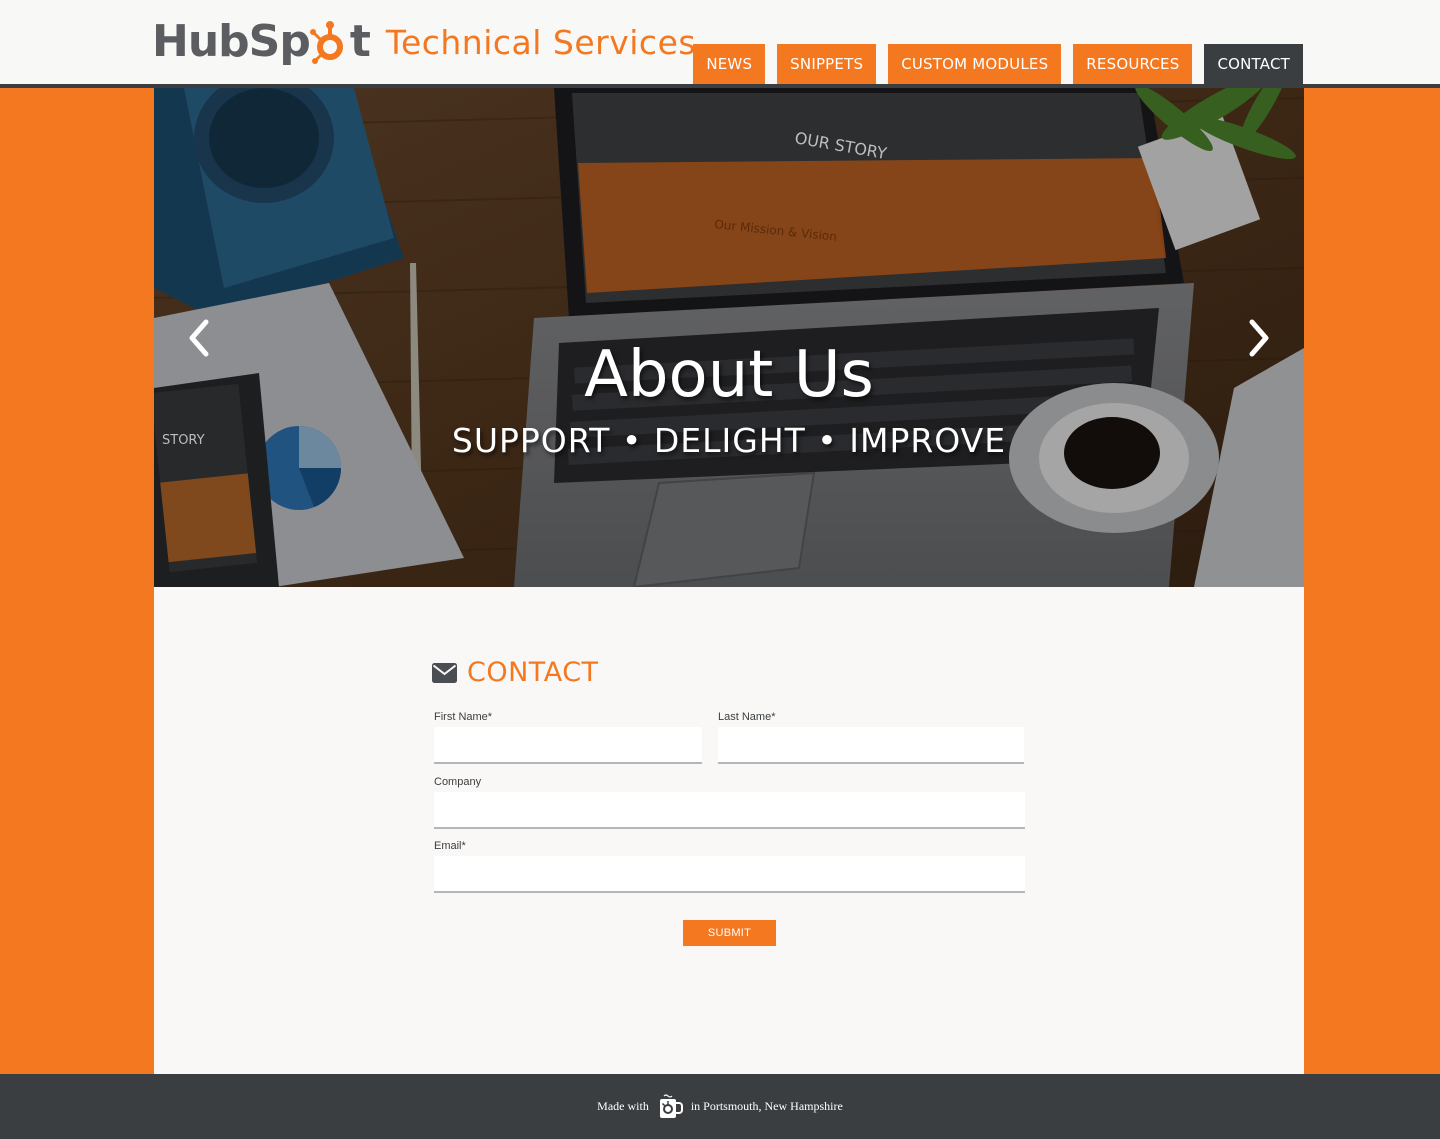 The height and width of the screenshot is (1139, 1440). I want to click on chevron-left-icon, so click(200, 338).